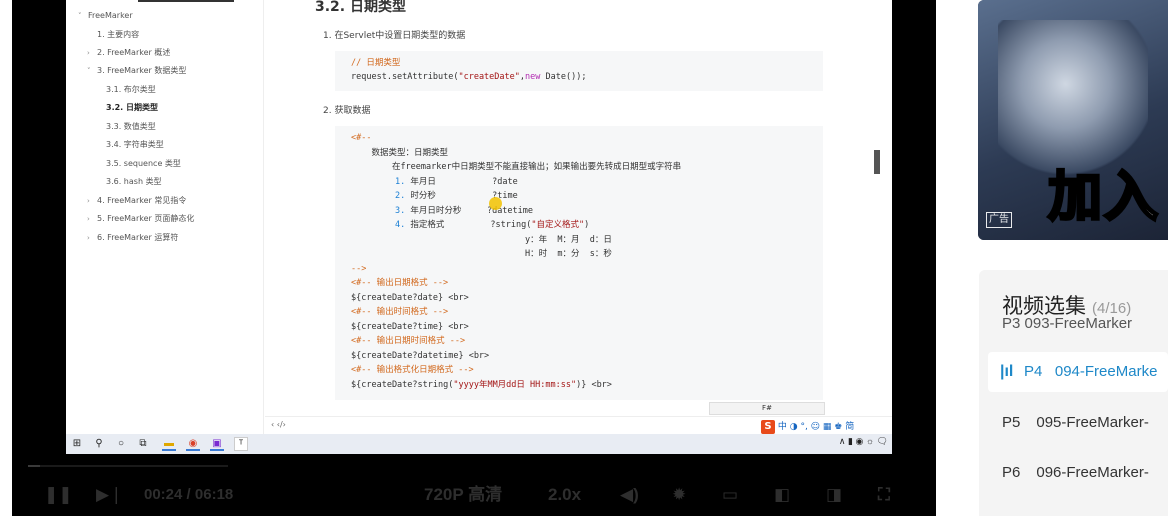 This screenshot has width=1168, height=516. I want to click on toc-item: 3.5. sequence 类型, so click(143, 164).